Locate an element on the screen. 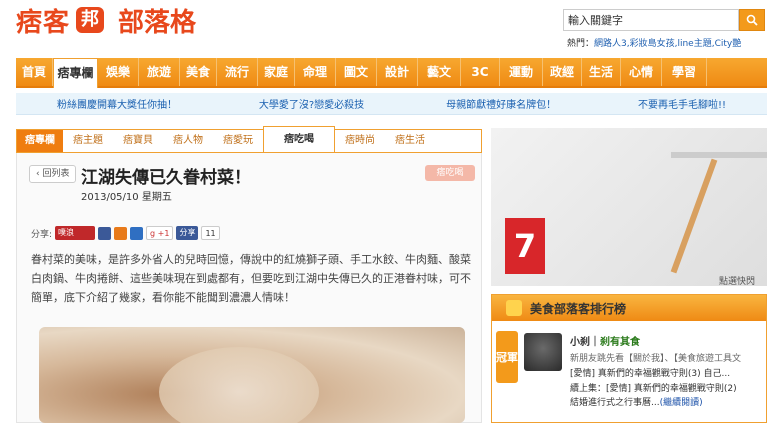 The width and height of the screenshot is (779, 423). google-plus-button: g +1 is located at coordinates (160, 233).